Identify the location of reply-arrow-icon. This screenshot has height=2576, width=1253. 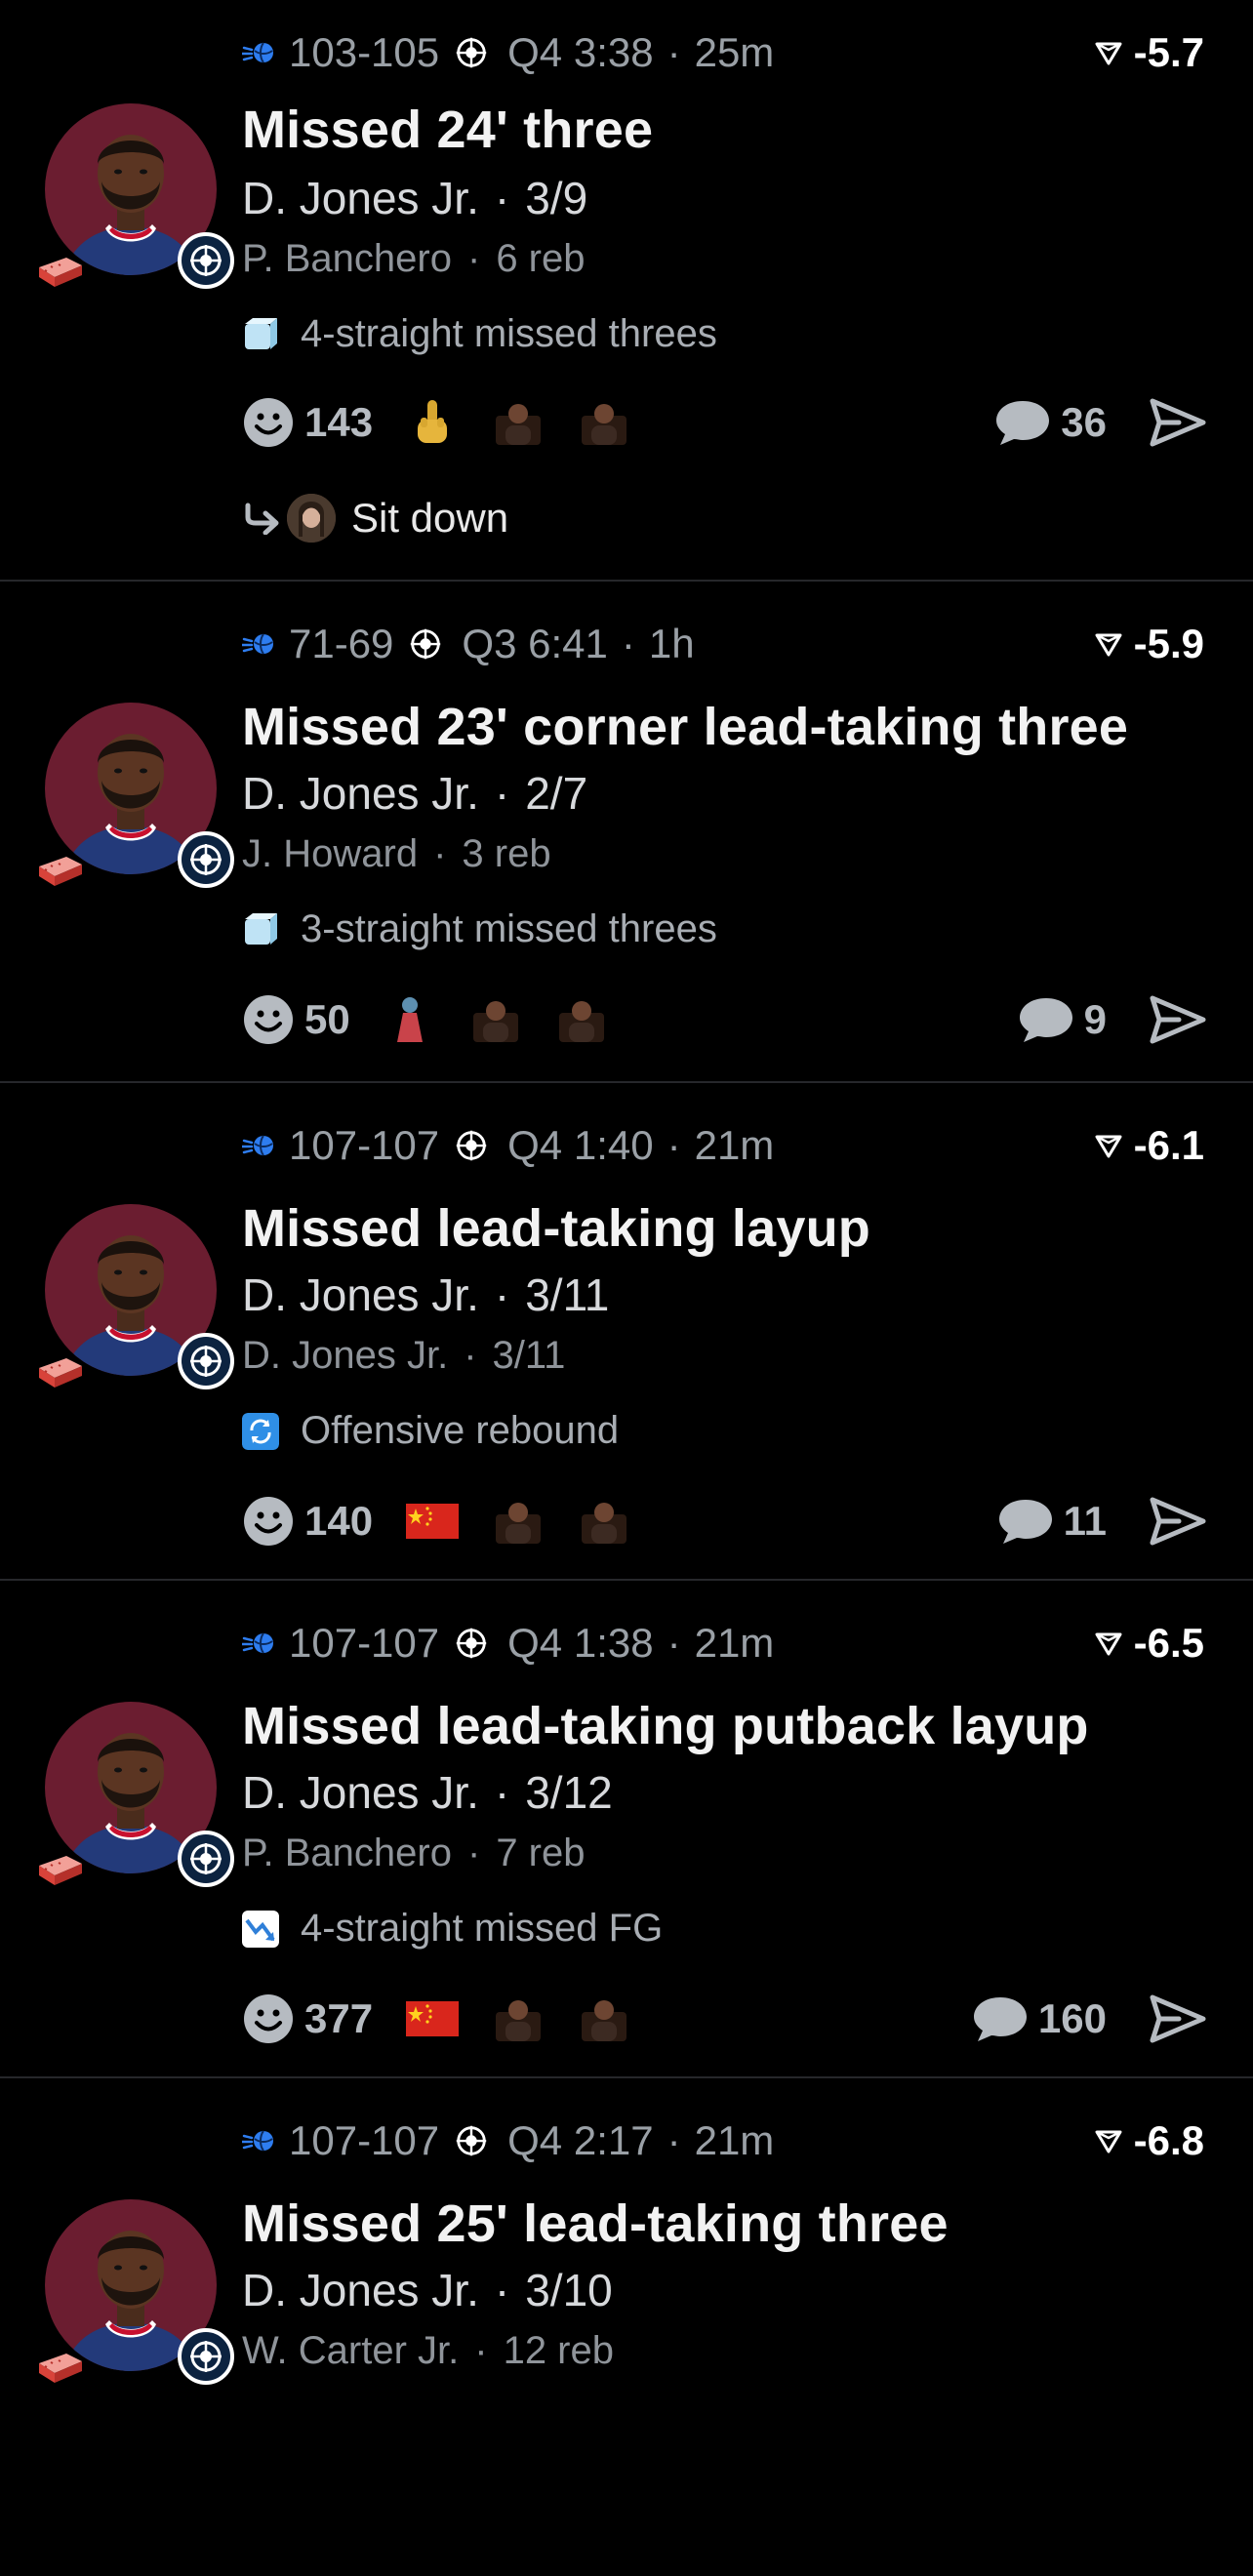
(261, 518).